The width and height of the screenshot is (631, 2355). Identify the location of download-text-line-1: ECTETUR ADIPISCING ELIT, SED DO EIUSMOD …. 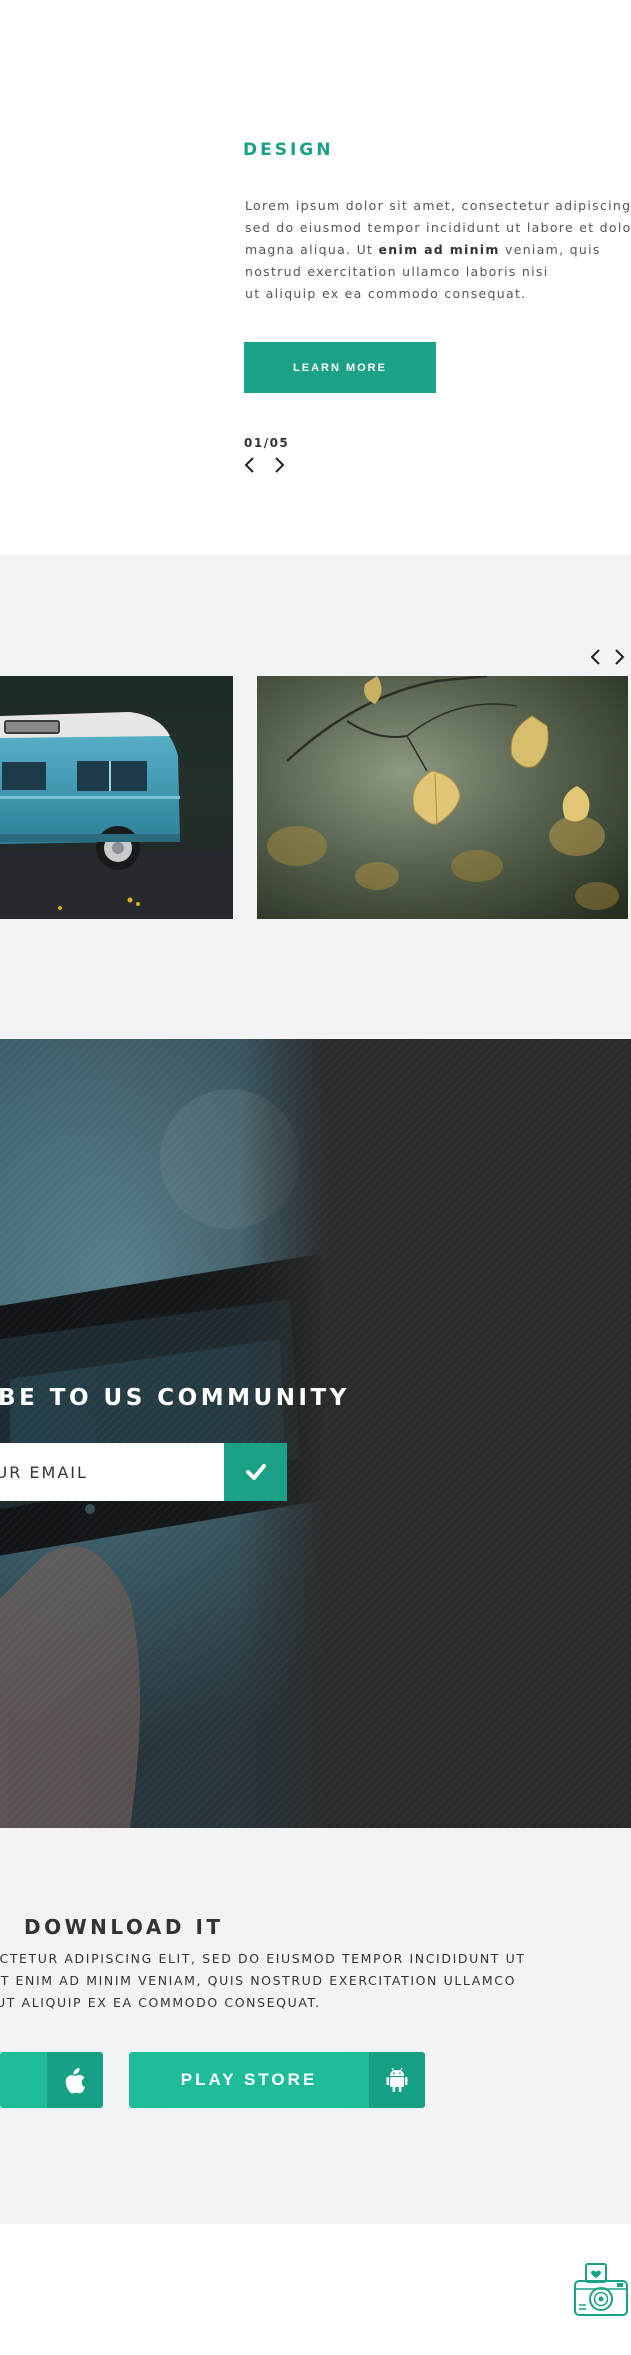
(263, 1958).